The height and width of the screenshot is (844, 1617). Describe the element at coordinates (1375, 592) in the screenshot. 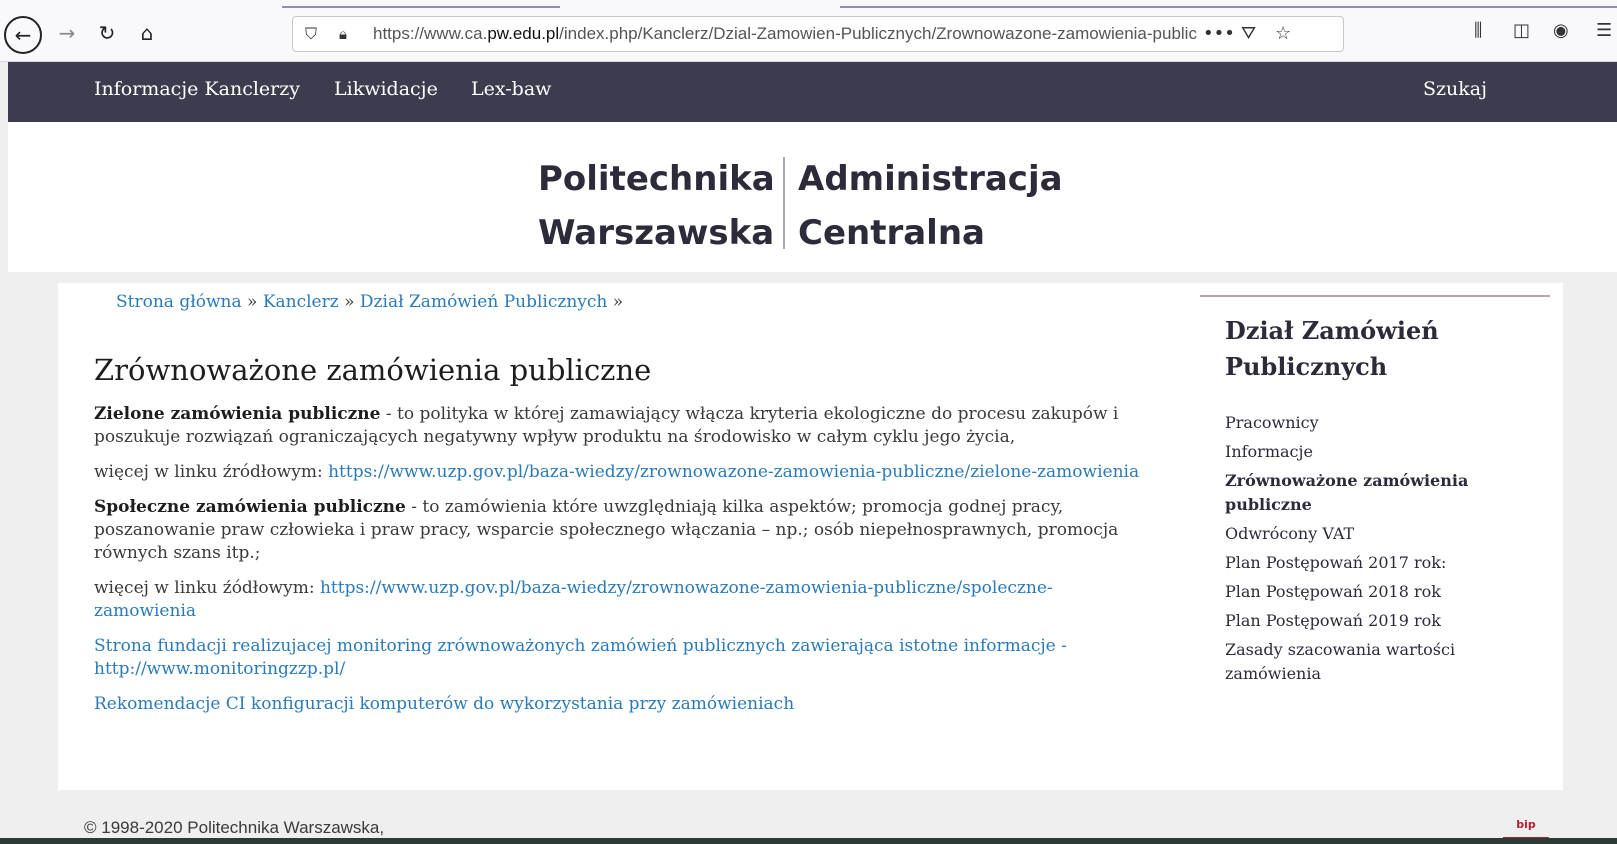

I see `sidebar-item-plan-2018: Plan Postępowań 2018 rok` at that location.